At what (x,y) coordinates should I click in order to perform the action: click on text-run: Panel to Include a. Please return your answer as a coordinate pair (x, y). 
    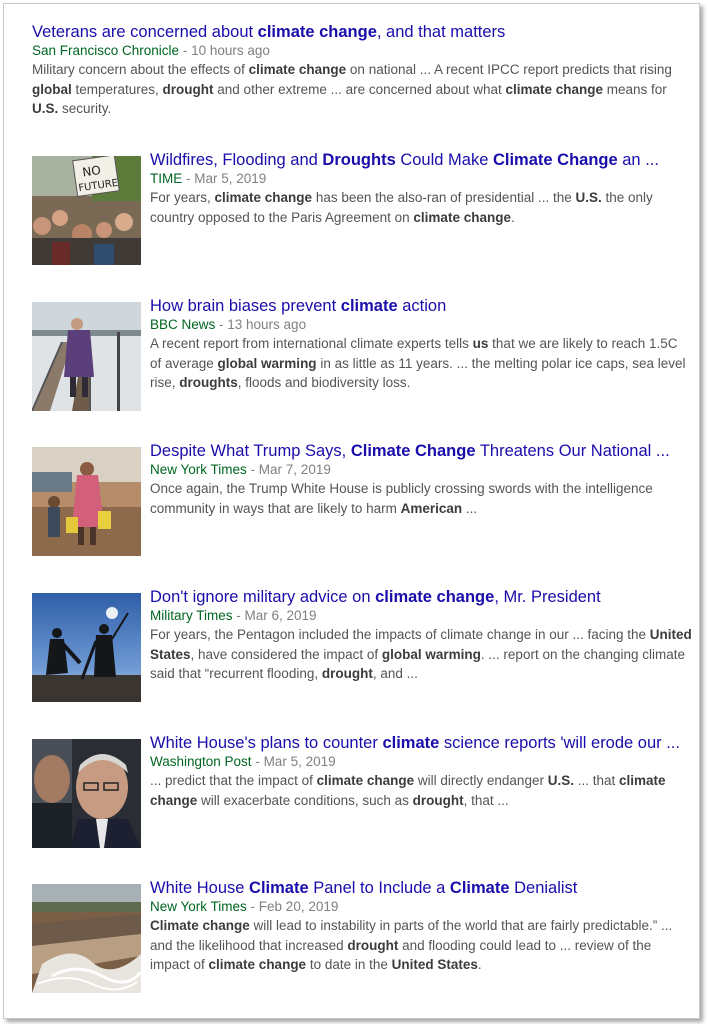
    Looking at the image, I should click on (379, 888).